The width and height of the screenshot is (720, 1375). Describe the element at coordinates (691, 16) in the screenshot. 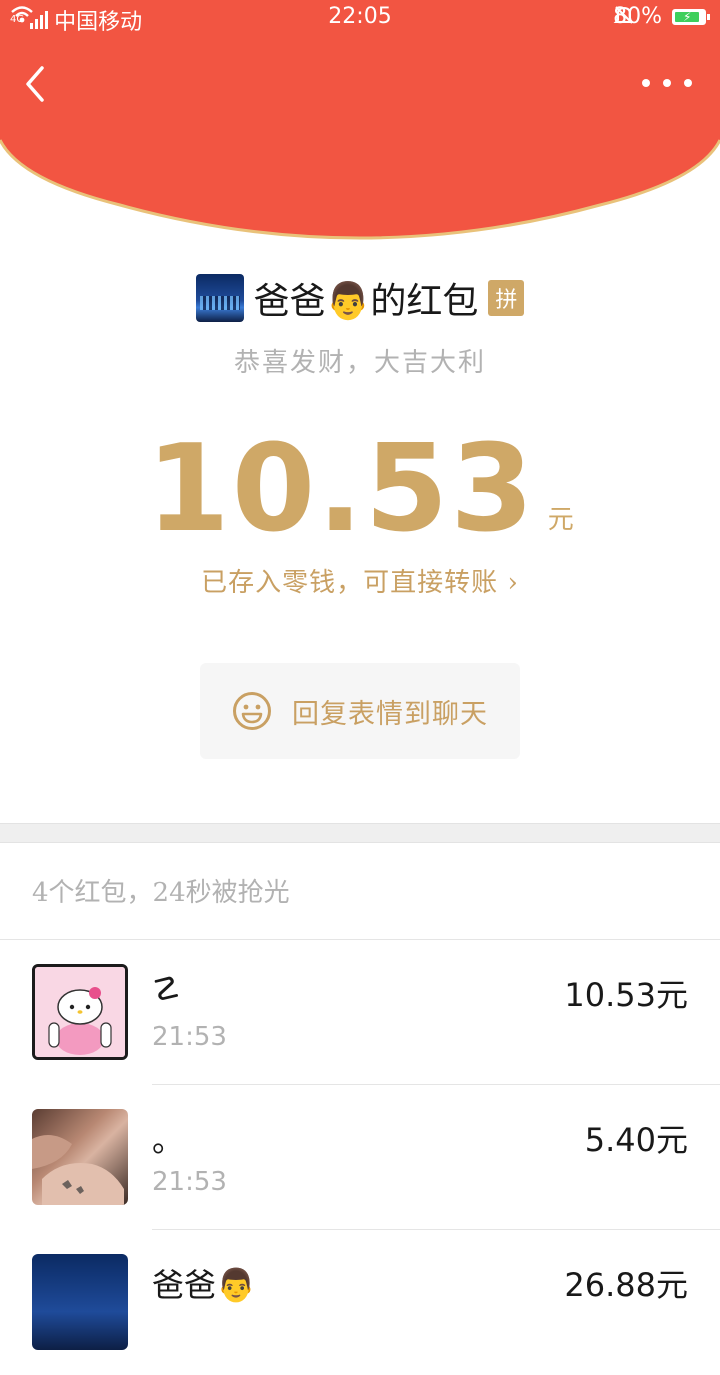

I see `battery-icon: ⚡` at that location.